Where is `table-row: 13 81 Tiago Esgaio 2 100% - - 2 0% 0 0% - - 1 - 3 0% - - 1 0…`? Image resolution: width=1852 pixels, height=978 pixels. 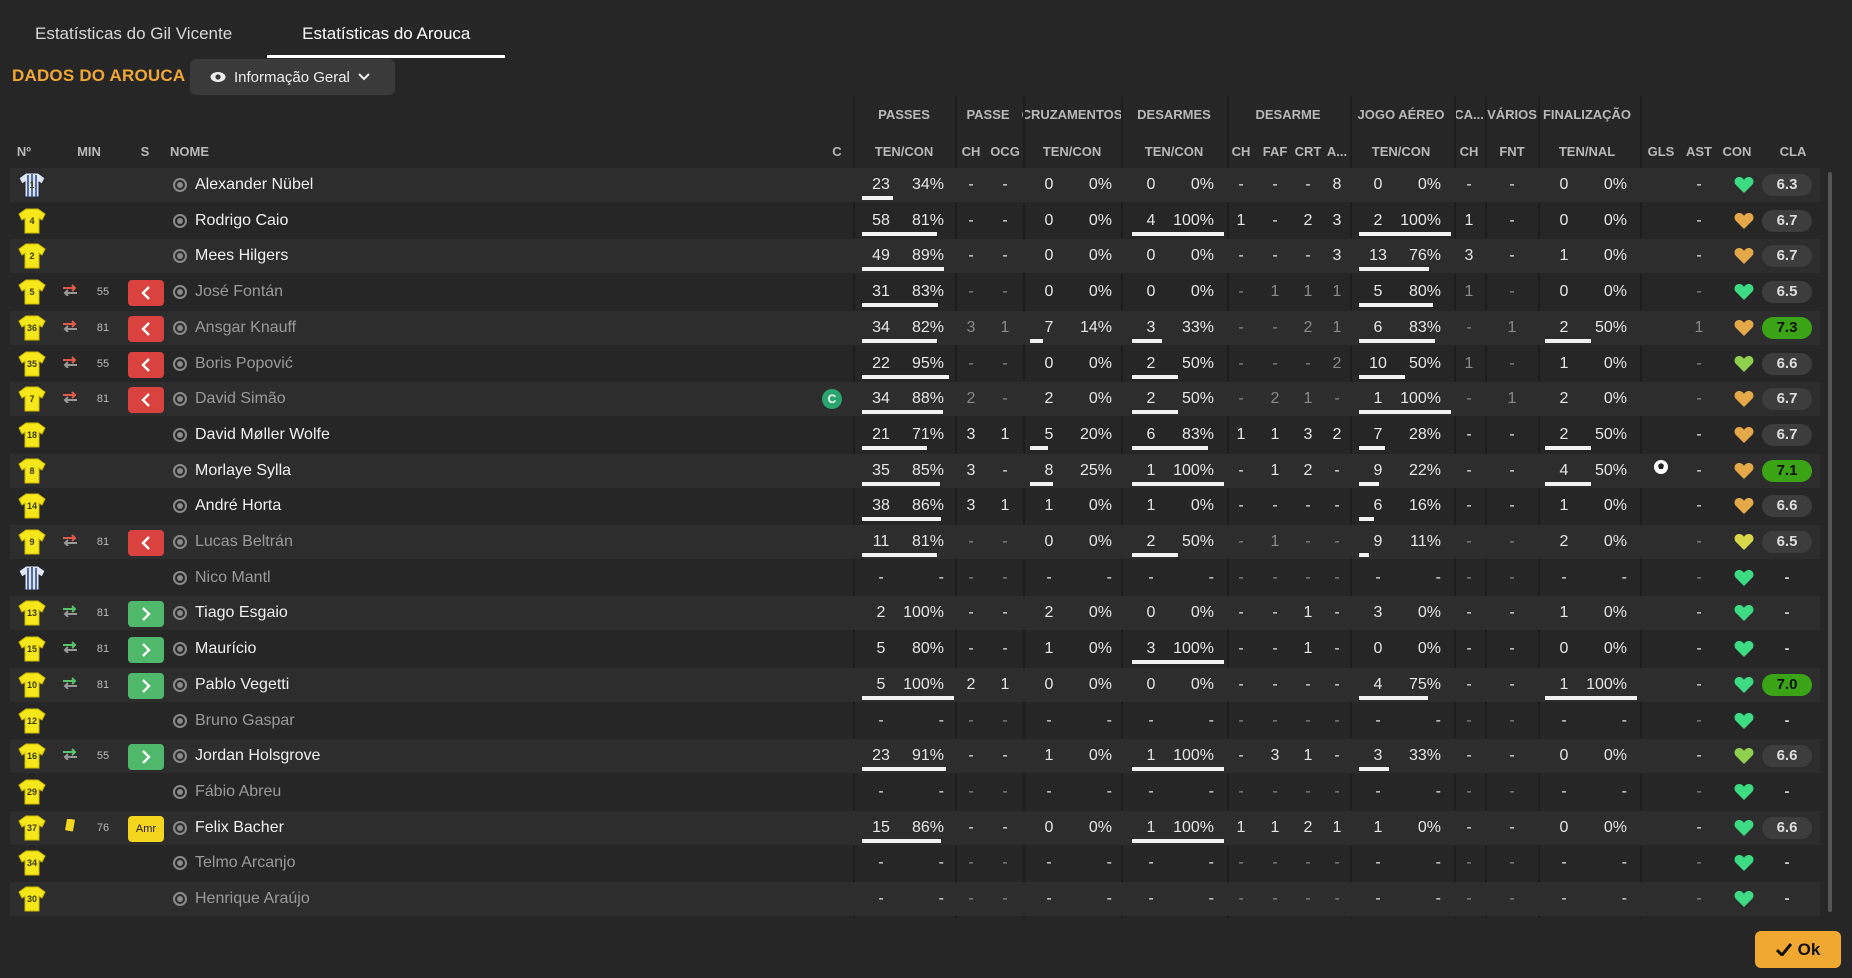
table-row: 13 81 Tiago Esgaio 2 100% - - 2 0% 0 0% - - 1 - 3 0% - - 1 0… is located at coordinates (915, 613).